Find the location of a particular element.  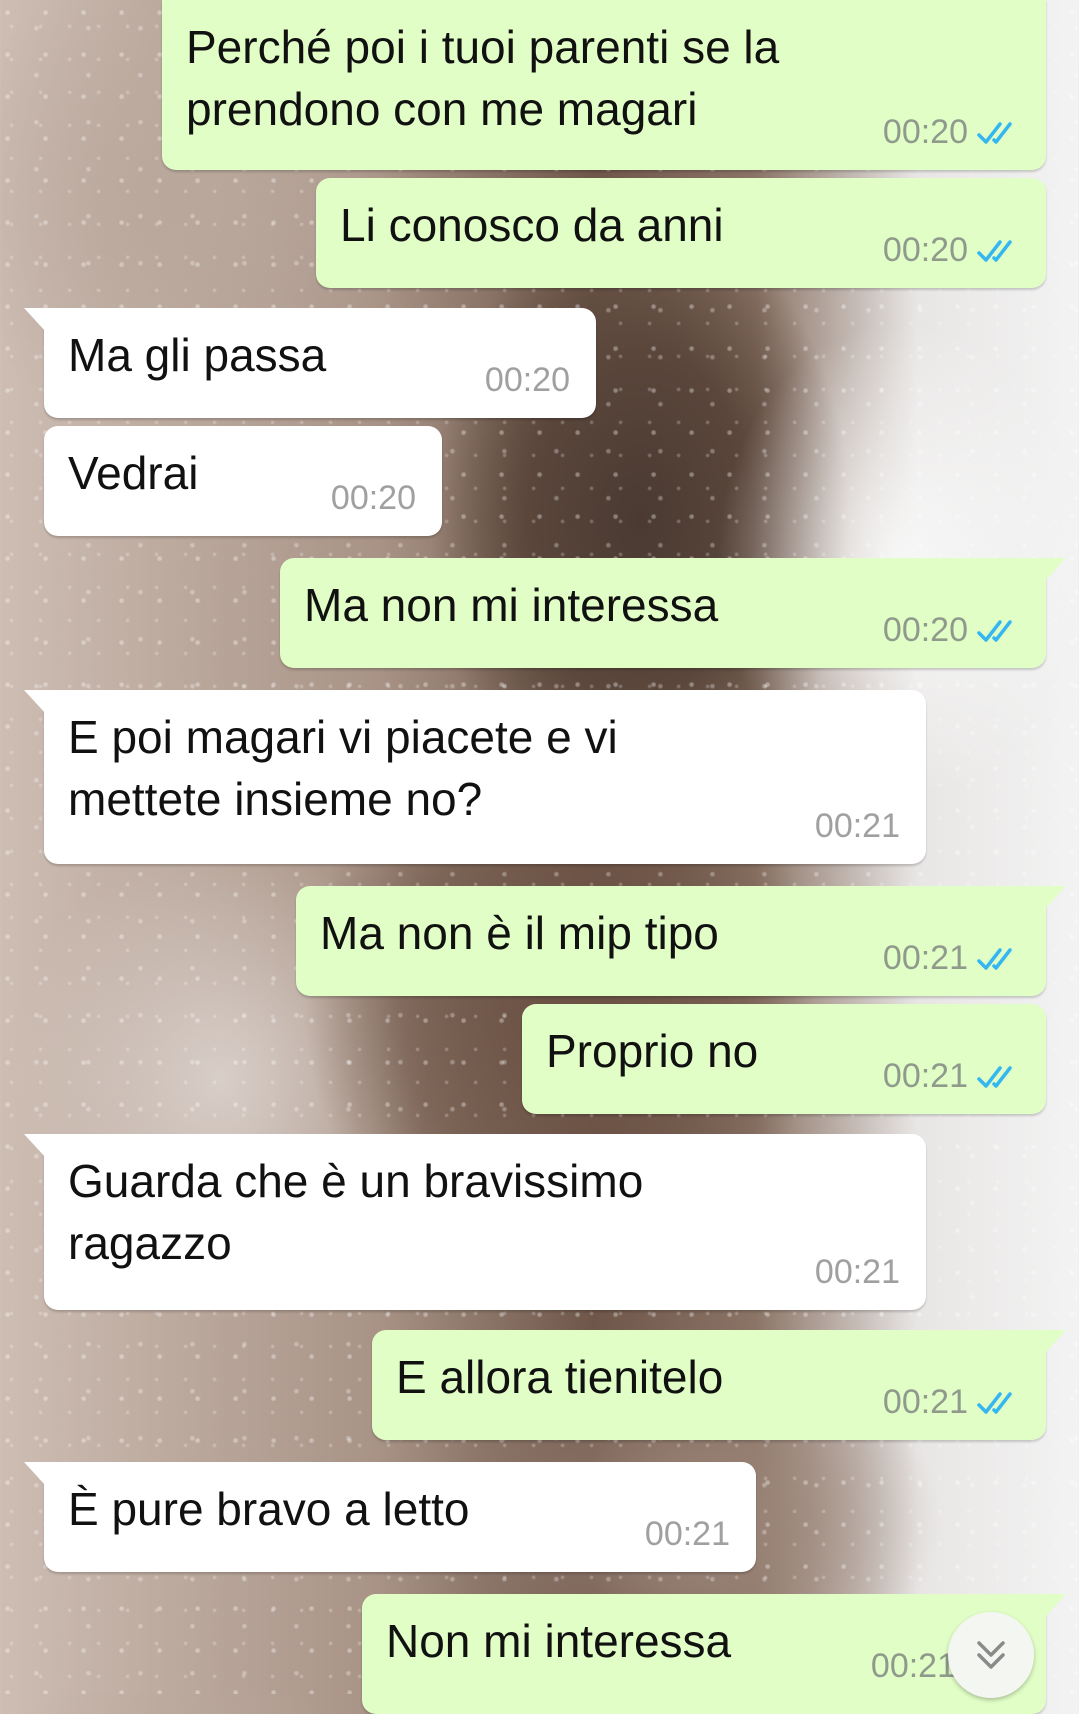

message-bubble-outgoing: Ma non mi interessa 00:20 is located at coordinates (673, 613).